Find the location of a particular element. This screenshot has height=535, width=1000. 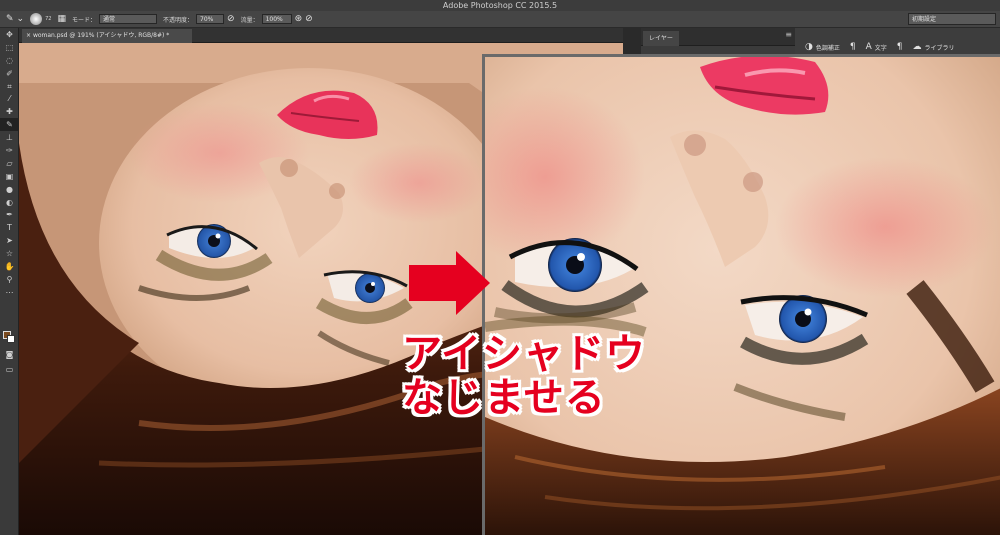

shape-icon: ☆ is located at coordinates (9, 253).